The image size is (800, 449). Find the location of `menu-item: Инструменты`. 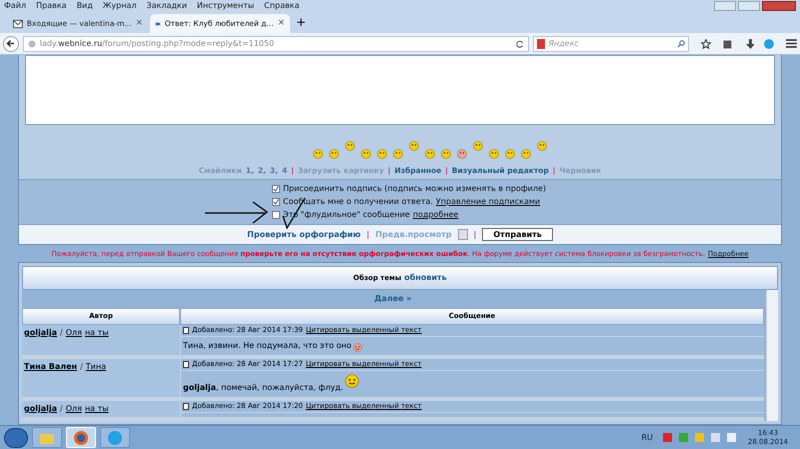

menu-item: Инструменты is located at coordinates (225, 6).